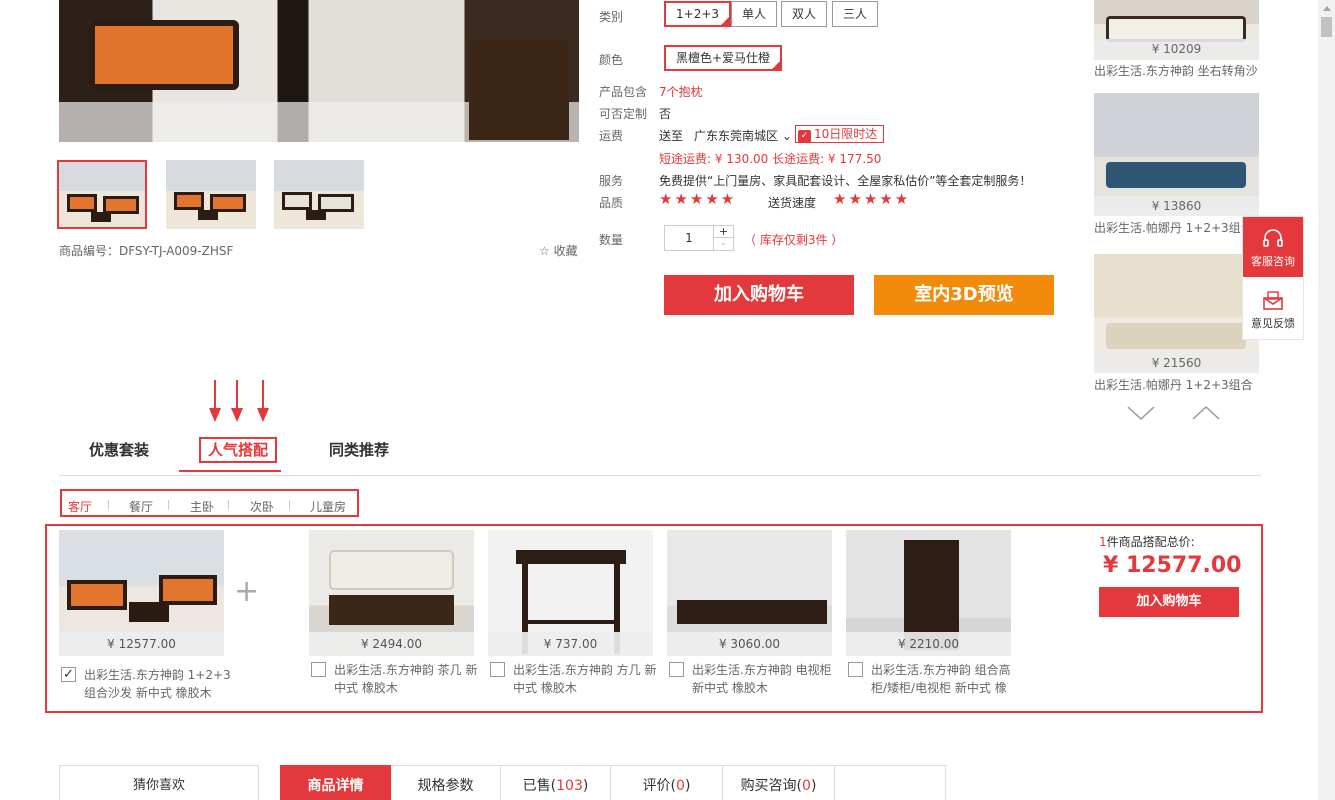  I want to click on quantity-input: 1, so click(689, 238).